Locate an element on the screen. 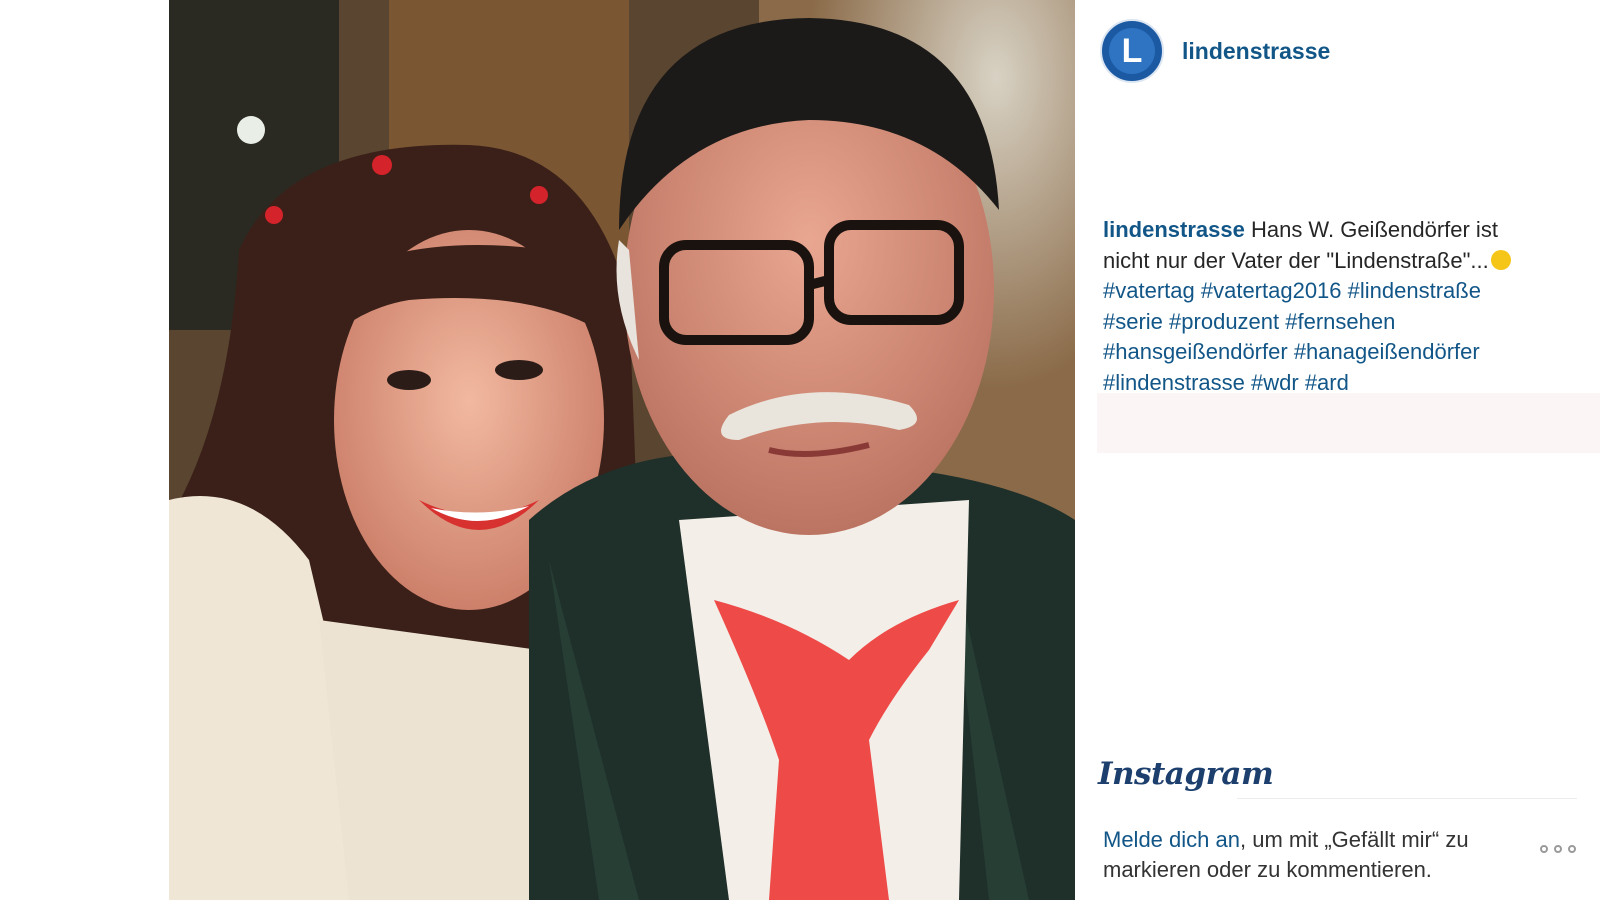 The image size is (1600, 900). login-link: Melde dich an is located at coordinates (1171, 839).